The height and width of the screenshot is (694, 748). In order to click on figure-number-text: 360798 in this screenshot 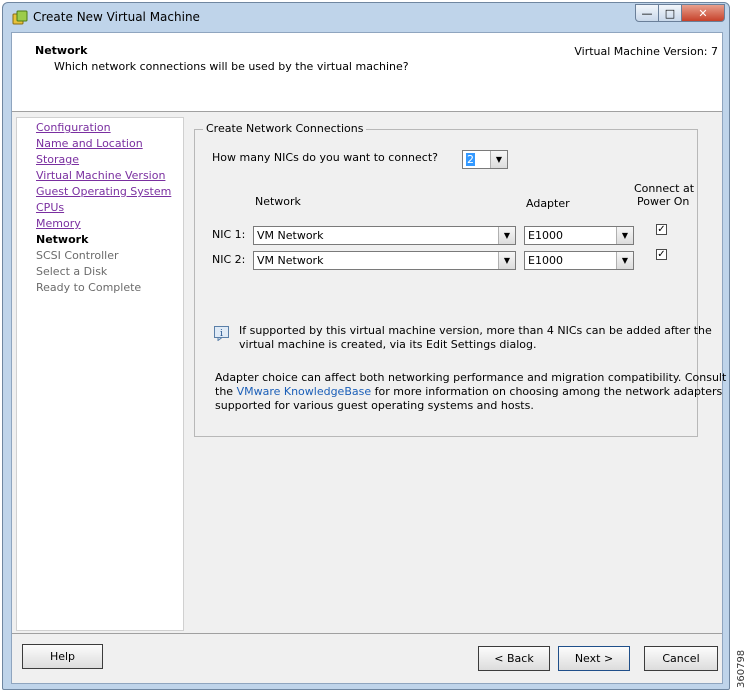, I will do `click(741, 669)`.